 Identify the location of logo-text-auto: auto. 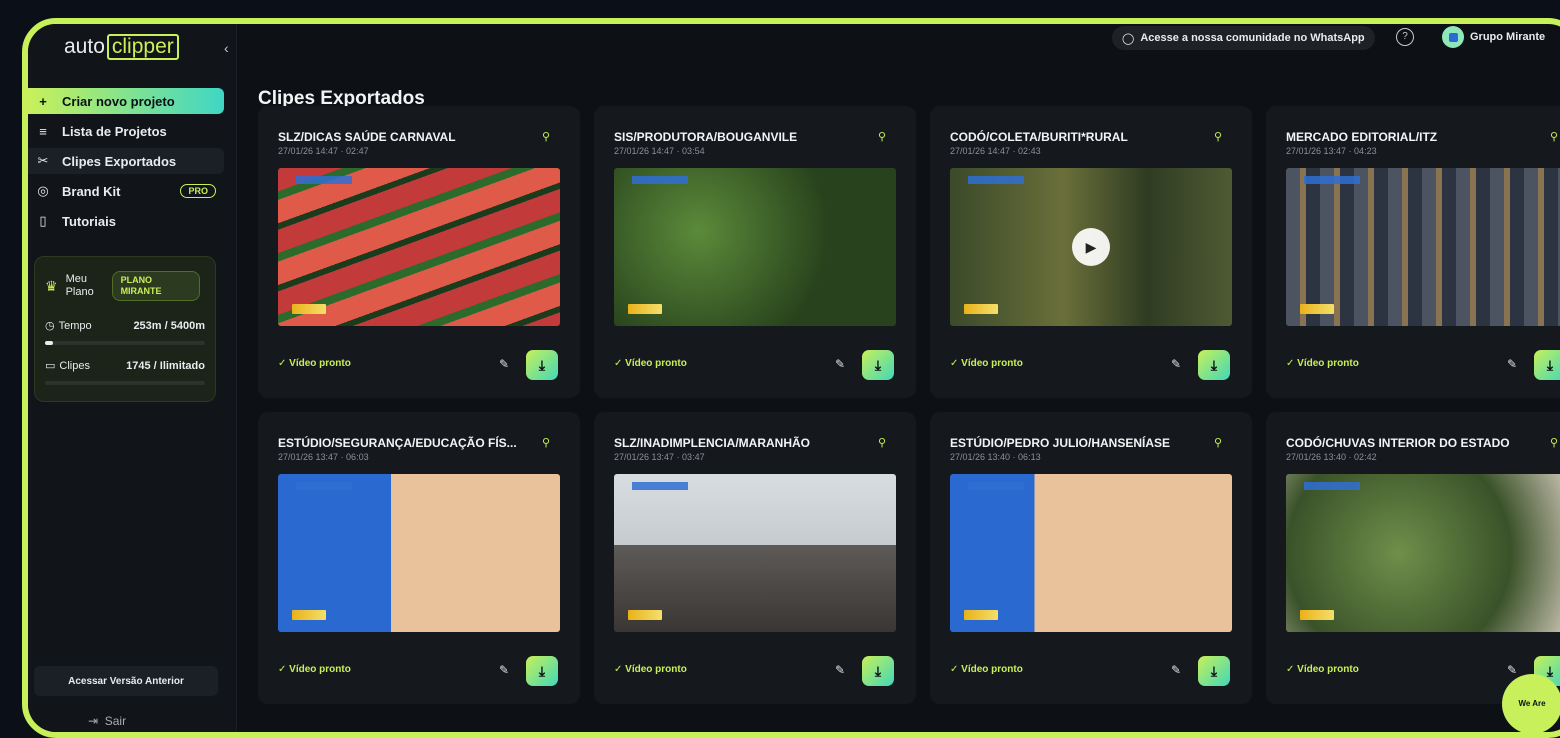
(84, 46).